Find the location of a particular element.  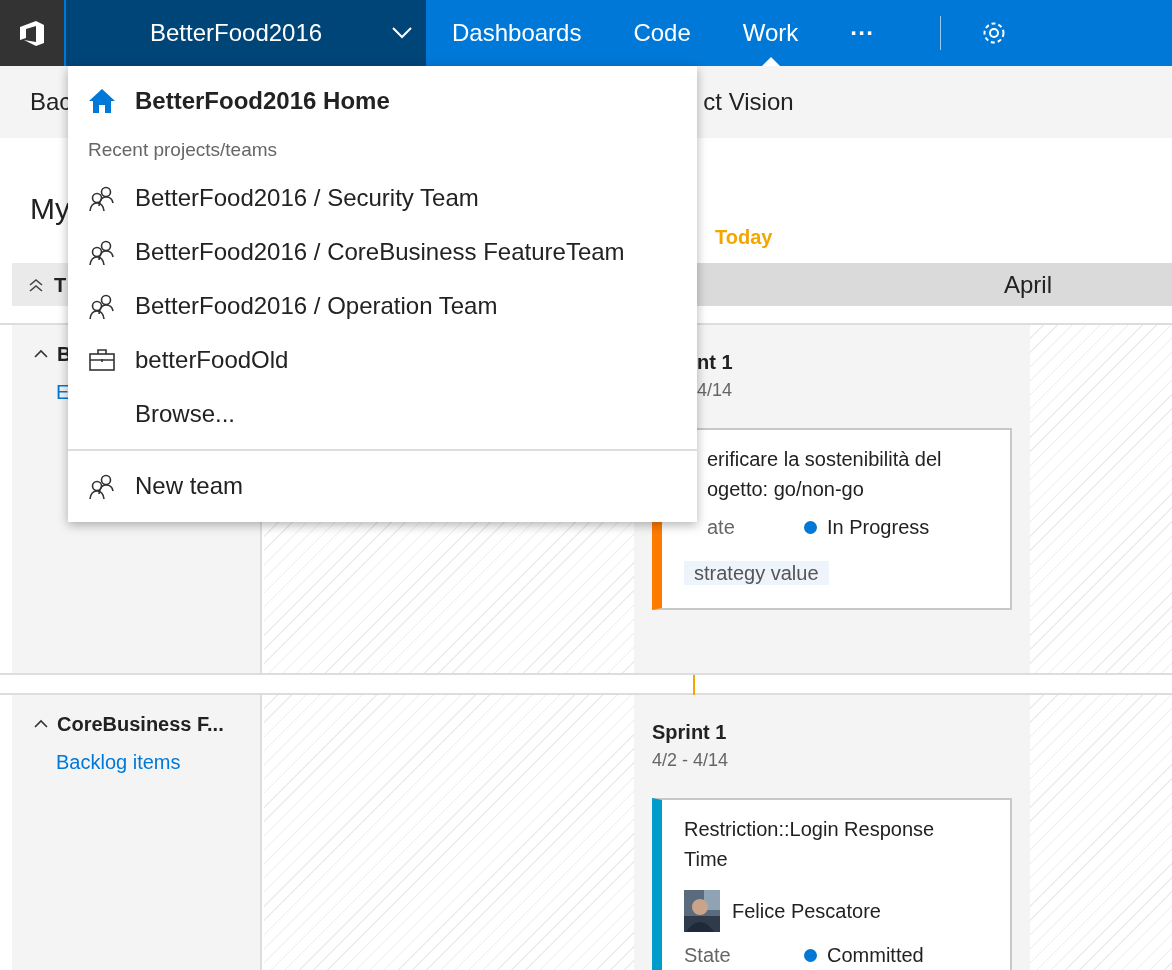

field-label: ate is located at coordinates (721, 527).